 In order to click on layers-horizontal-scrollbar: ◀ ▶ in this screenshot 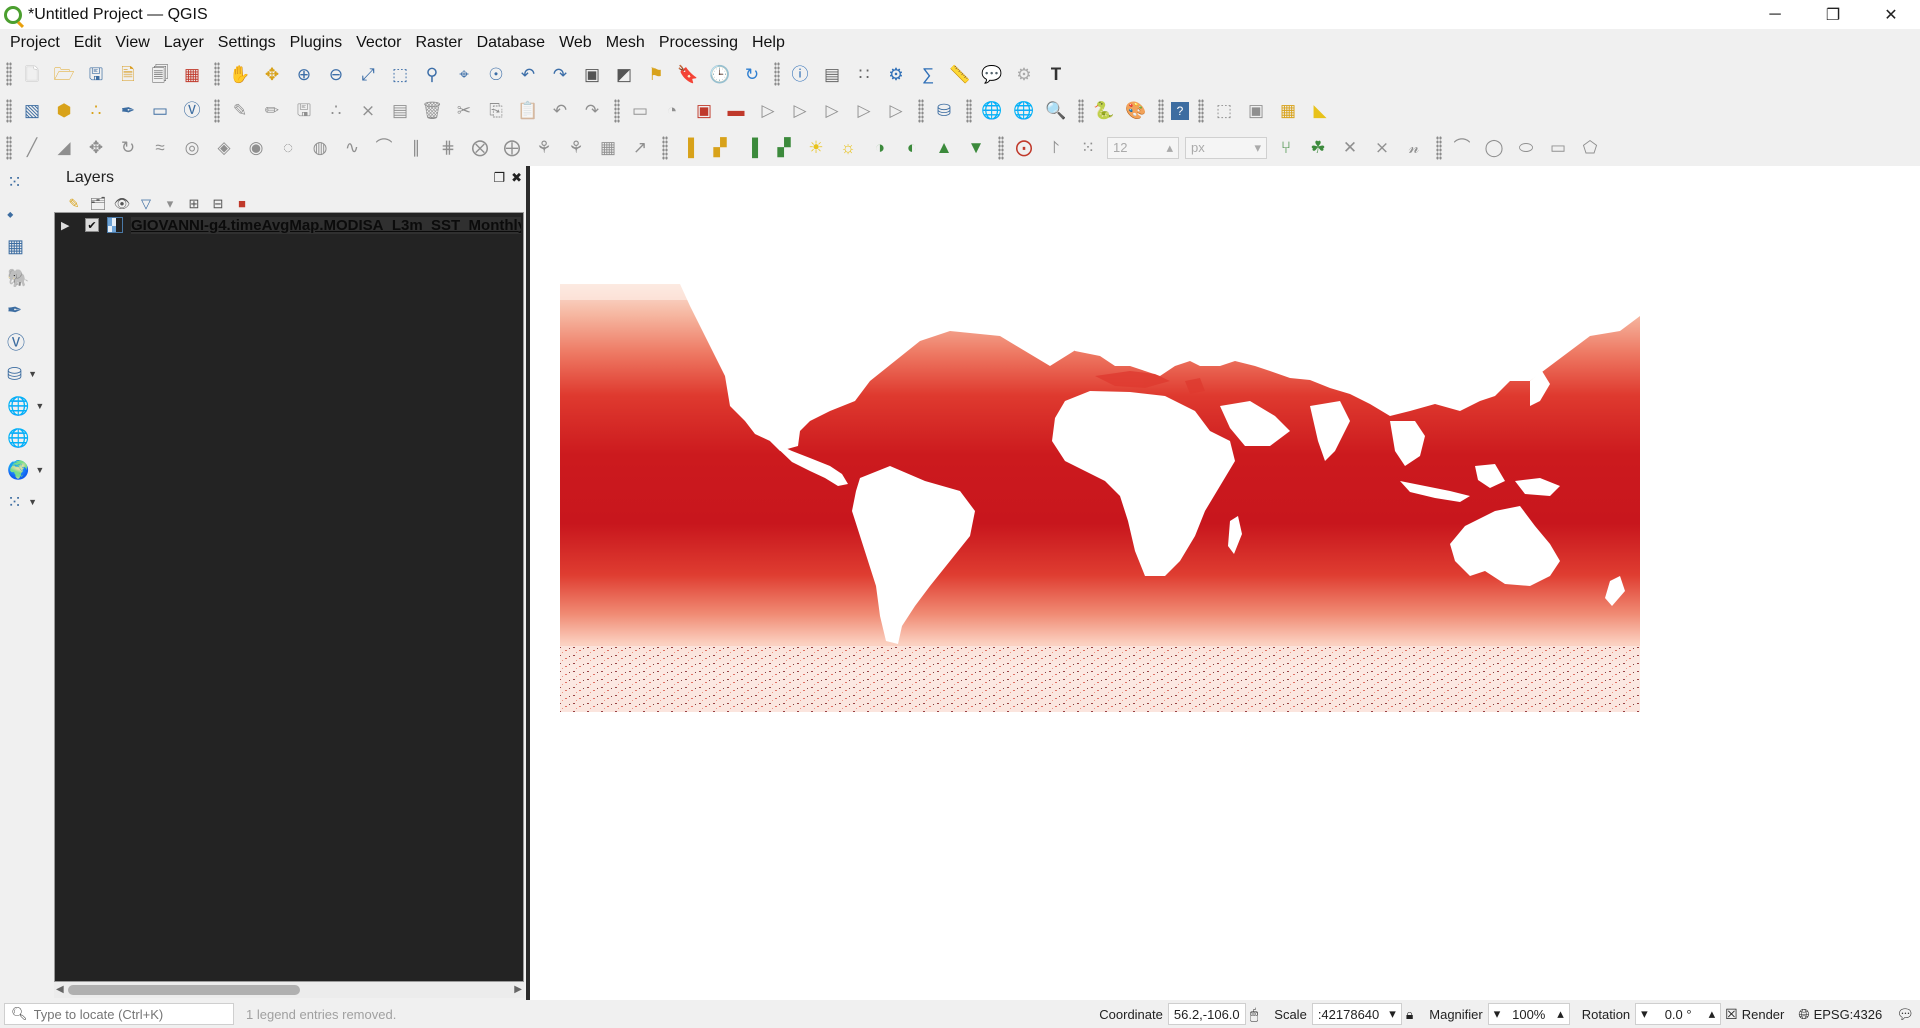, I will do `click(289, 990)`.